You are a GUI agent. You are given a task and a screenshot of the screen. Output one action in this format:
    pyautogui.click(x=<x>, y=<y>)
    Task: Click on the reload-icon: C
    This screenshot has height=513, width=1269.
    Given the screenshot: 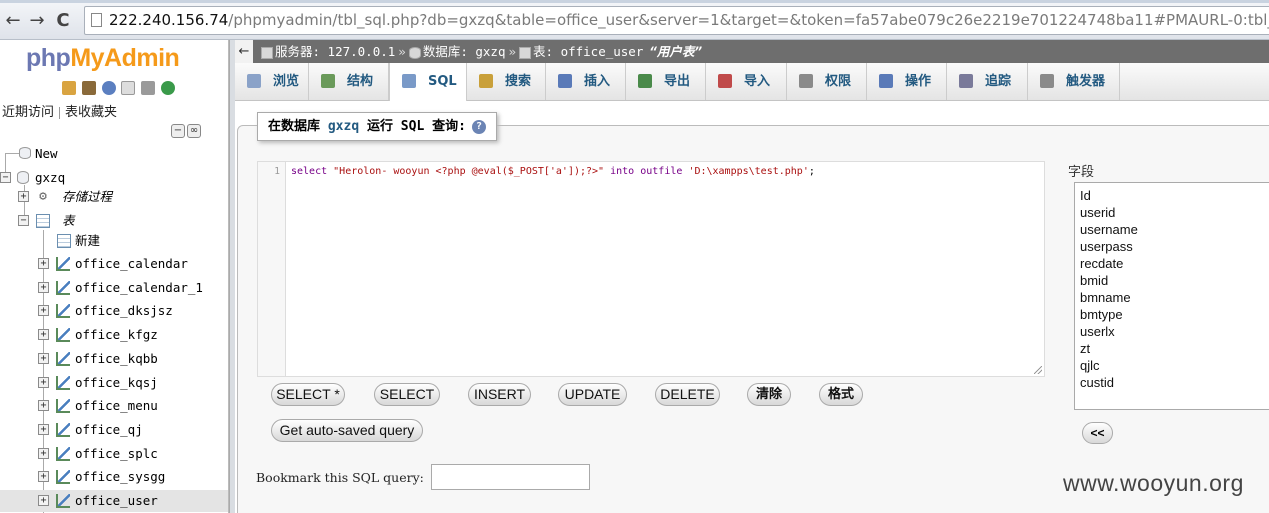 What is the action you would take?
    pyautogui.click(x=63, y=21)
    